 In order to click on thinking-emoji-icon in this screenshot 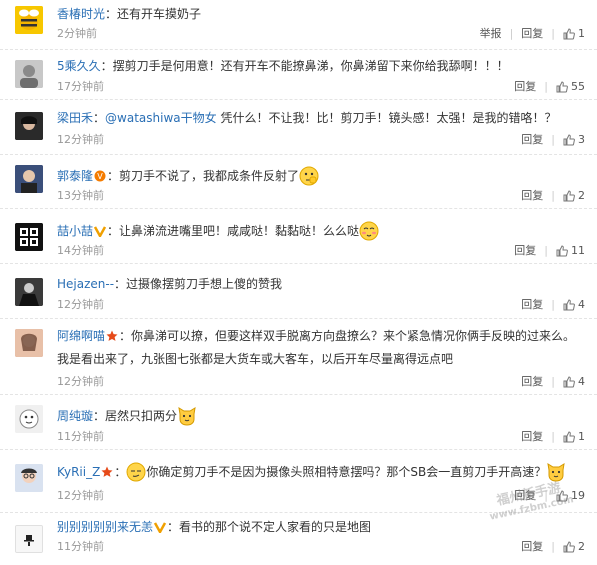, I will do `click(309, 176)`.